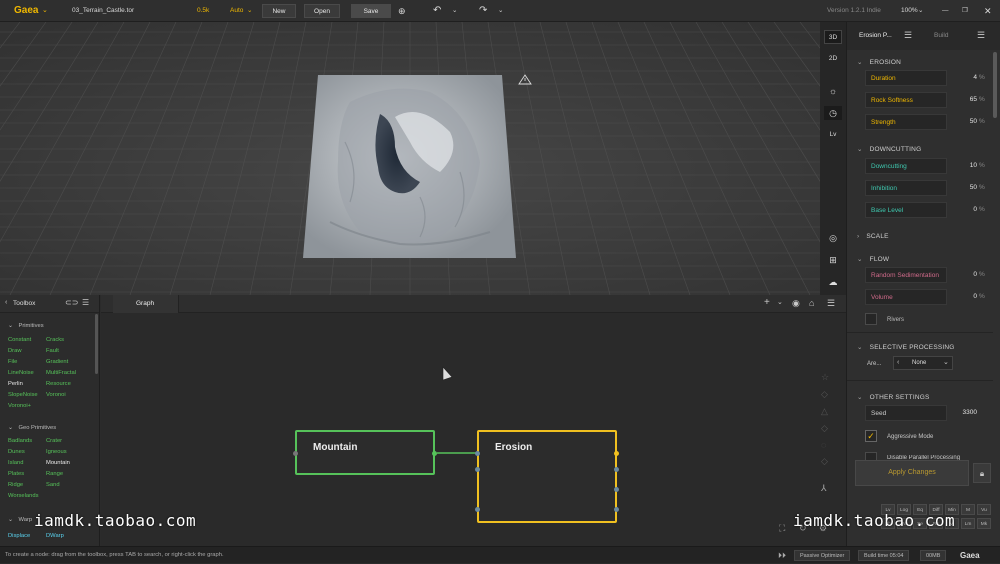 The image size is (1000, 564). What do you see at coordinates (203, 11) in the screenshot?
I see `resolution-select: 0.5k` at bounding box center [203, 11].